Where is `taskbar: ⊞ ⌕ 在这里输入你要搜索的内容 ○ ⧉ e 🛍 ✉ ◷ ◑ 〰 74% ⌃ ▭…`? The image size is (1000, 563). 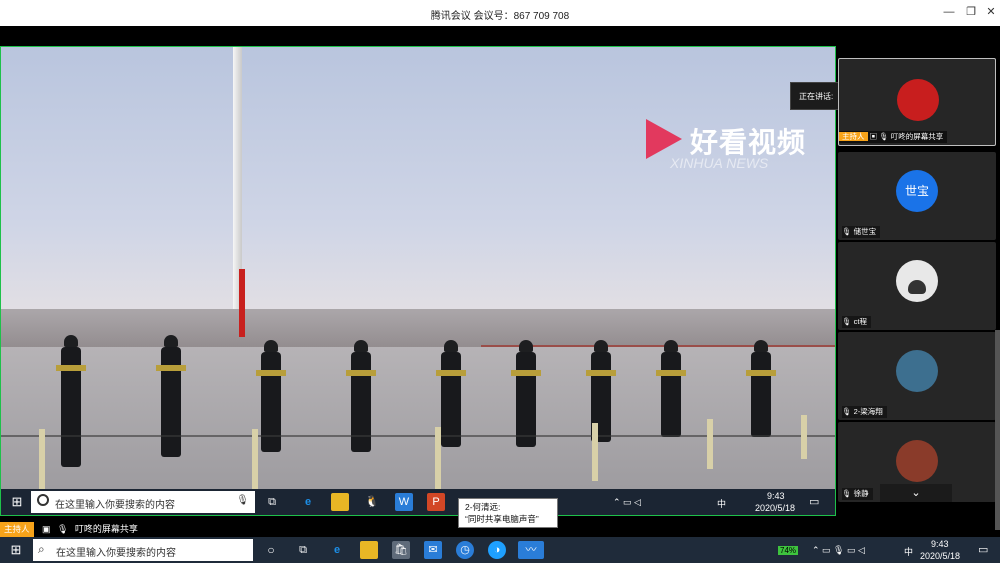 taskbar: ⊞ ⌕ 在这里输入你要搜索的内容 ○ ⧉ e 🛍 ✉ ◷ ◑ 〰 74% ⌃ ▭… is located at coordinates (500, 550).